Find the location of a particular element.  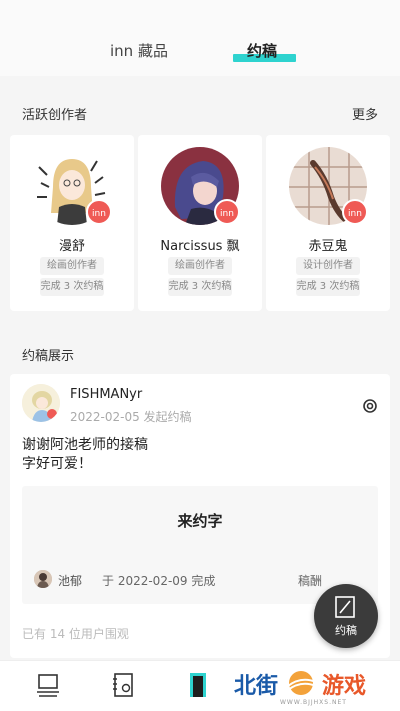

discover-icon is located at coordinates (124, 685).